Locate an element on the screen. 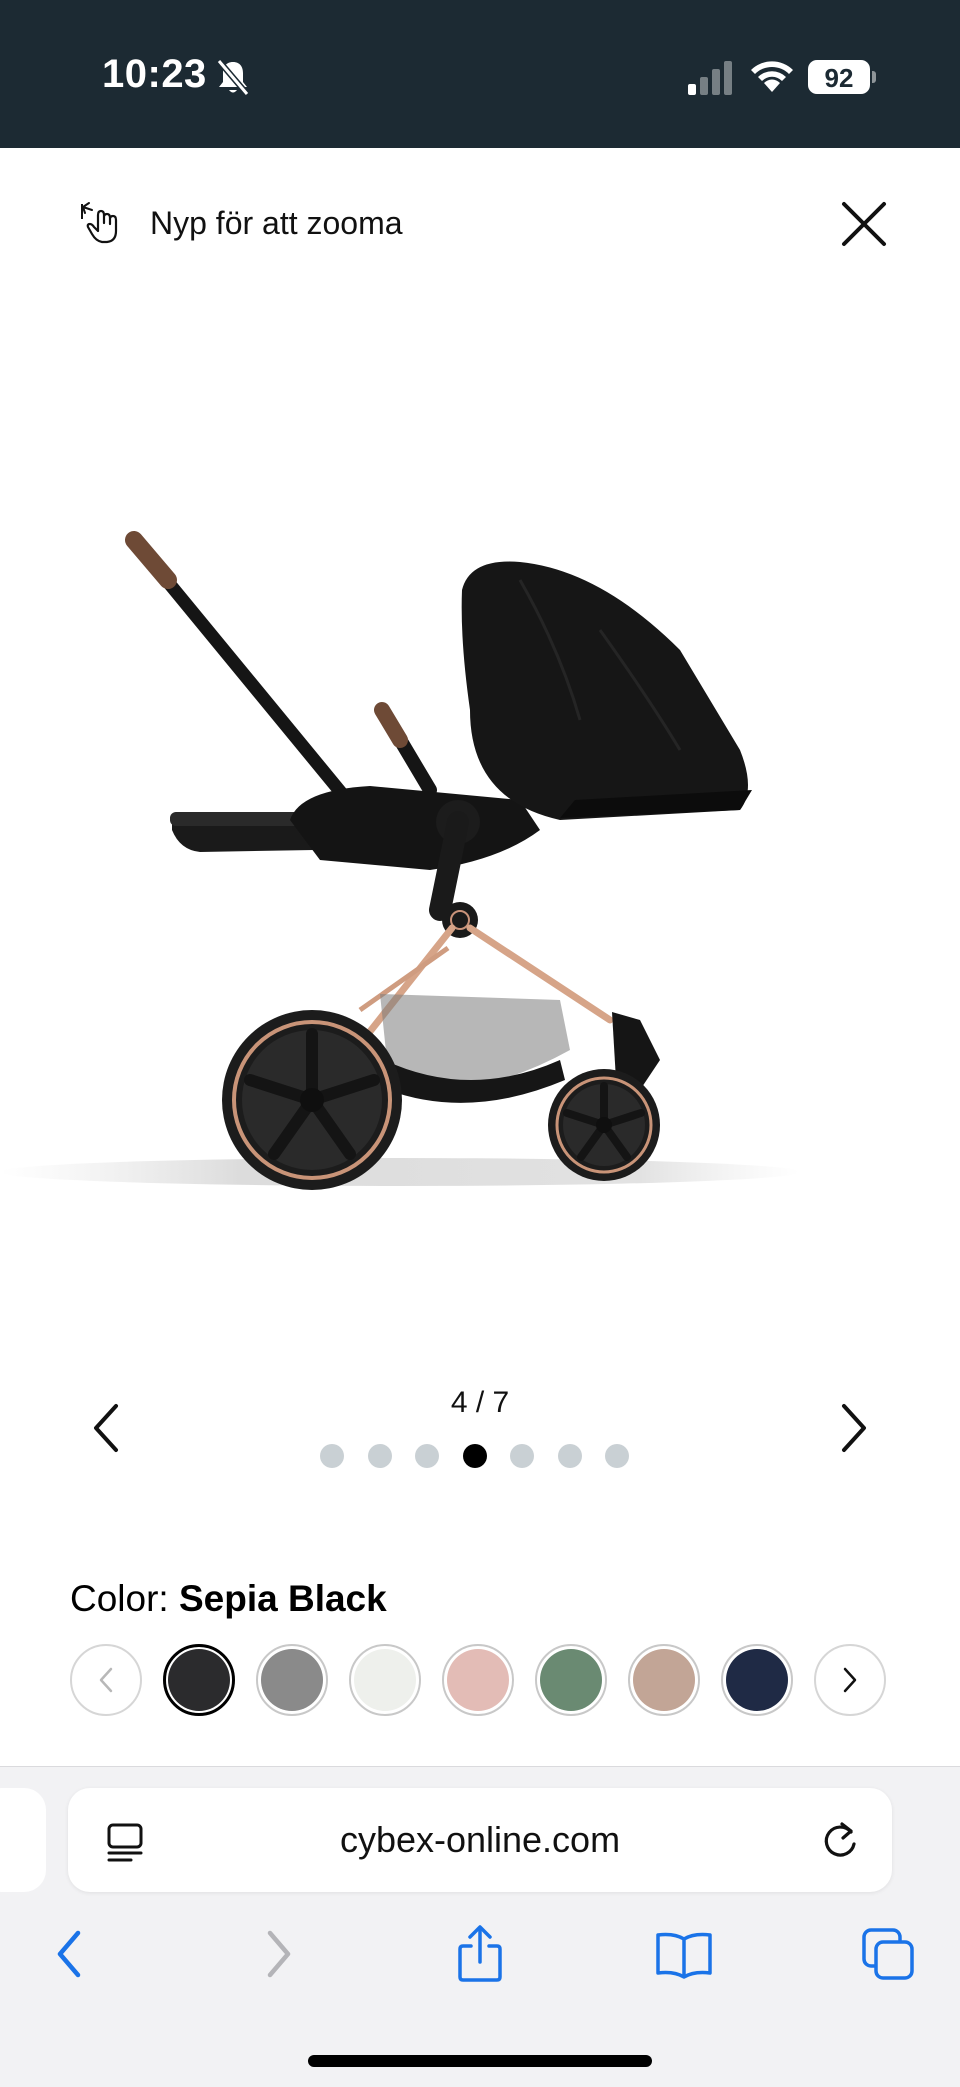  swatch-next-button is located at coordinates (850, 1680).